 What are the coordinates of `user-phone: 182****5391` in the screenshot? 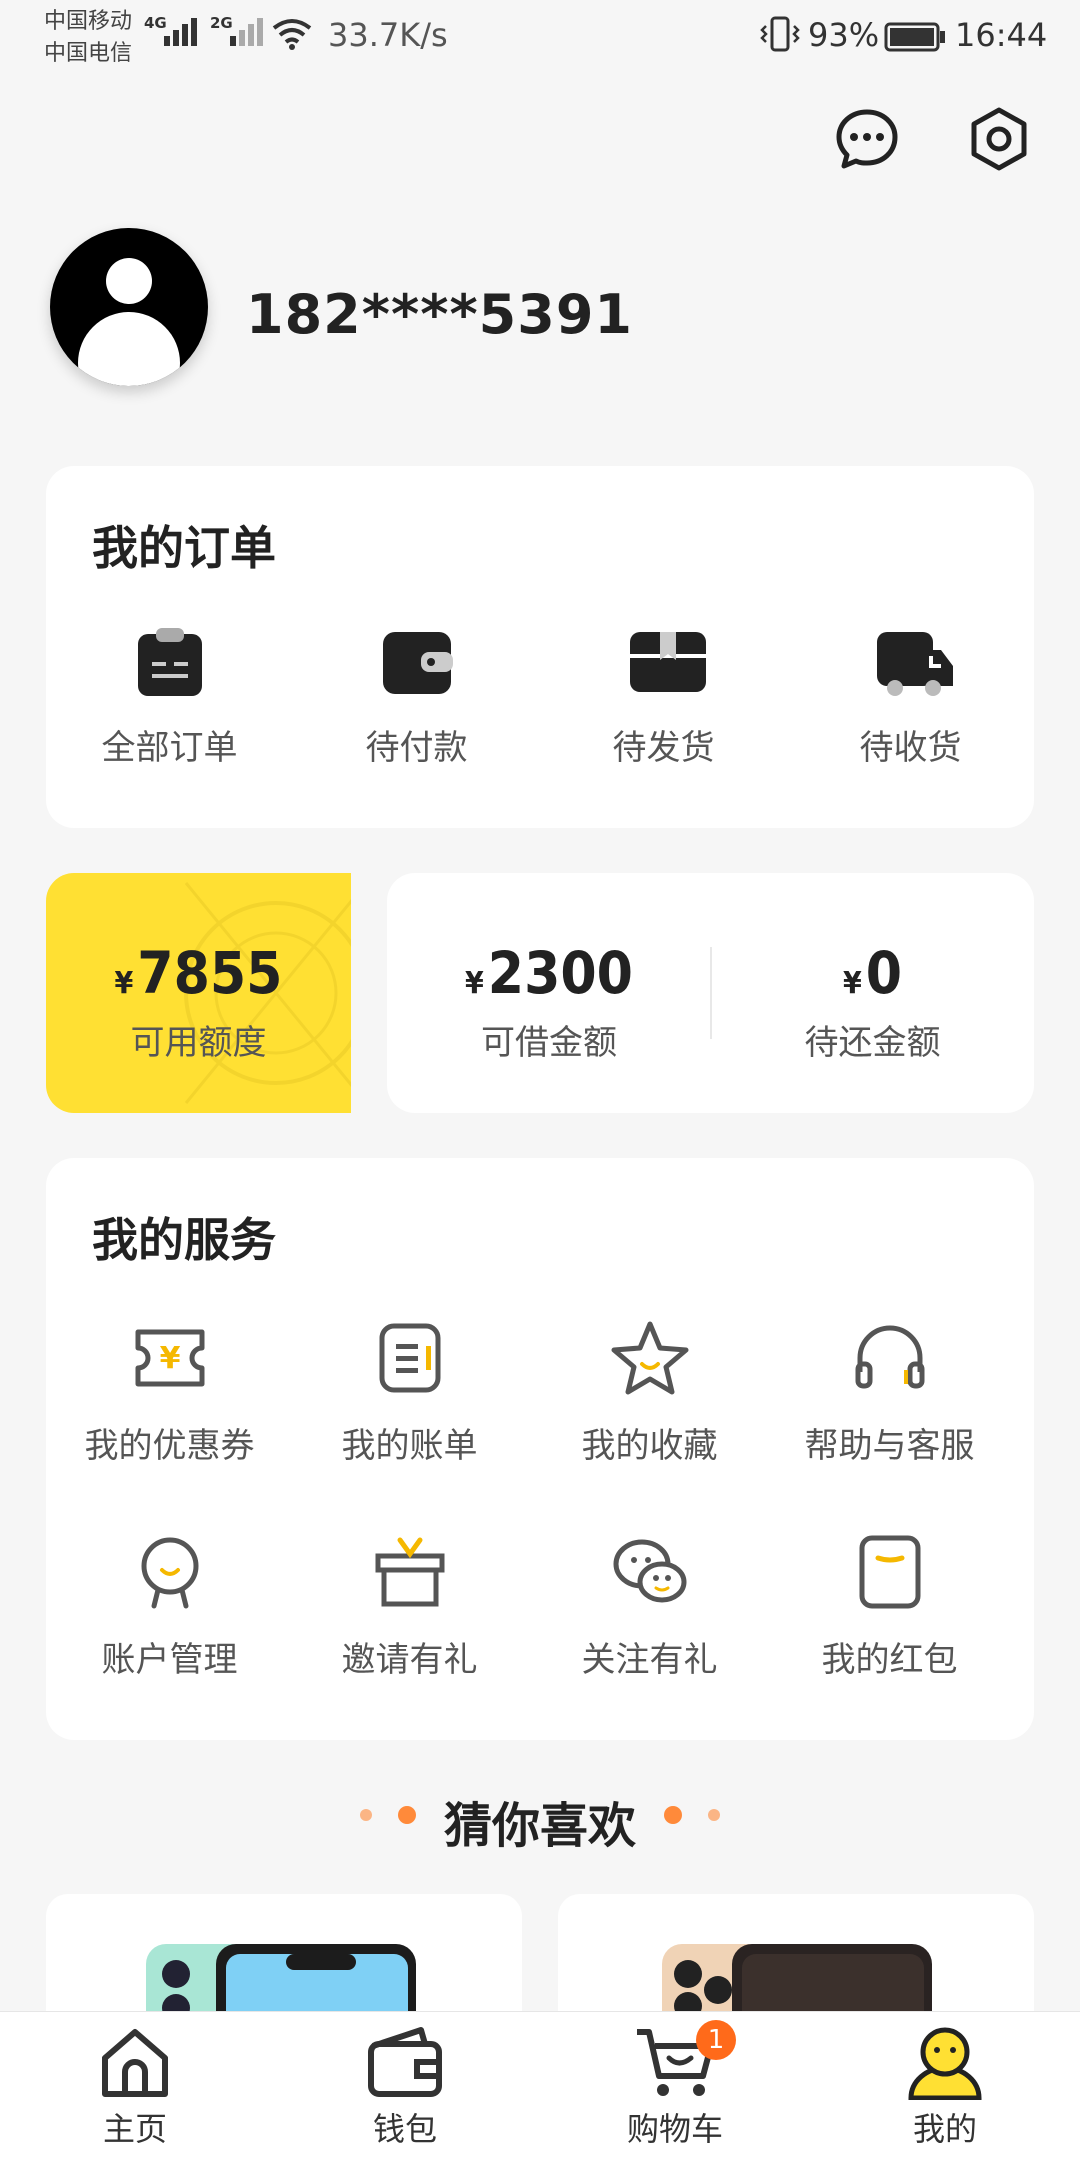 It's located at (439, 314).